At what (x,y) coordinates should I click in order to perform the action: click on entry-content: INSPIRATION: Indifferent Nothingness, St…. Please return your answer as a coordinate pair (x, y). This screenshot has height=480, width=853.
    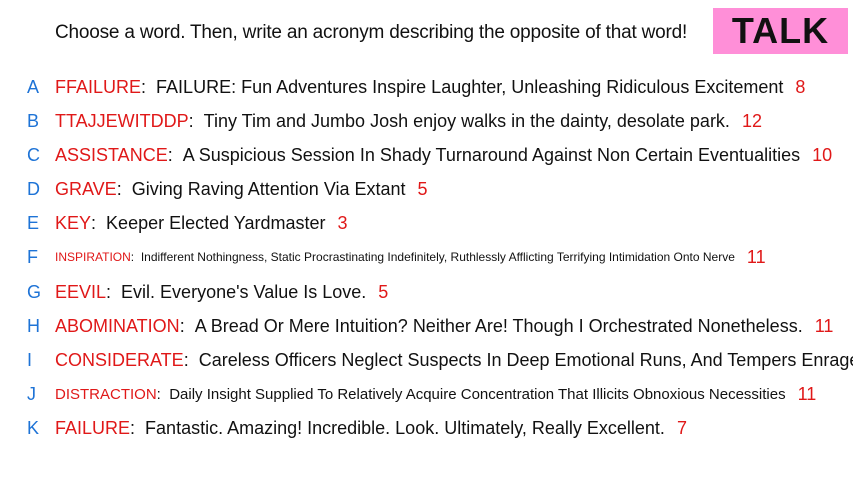
    Looking at the image, I should click on (410, 256).